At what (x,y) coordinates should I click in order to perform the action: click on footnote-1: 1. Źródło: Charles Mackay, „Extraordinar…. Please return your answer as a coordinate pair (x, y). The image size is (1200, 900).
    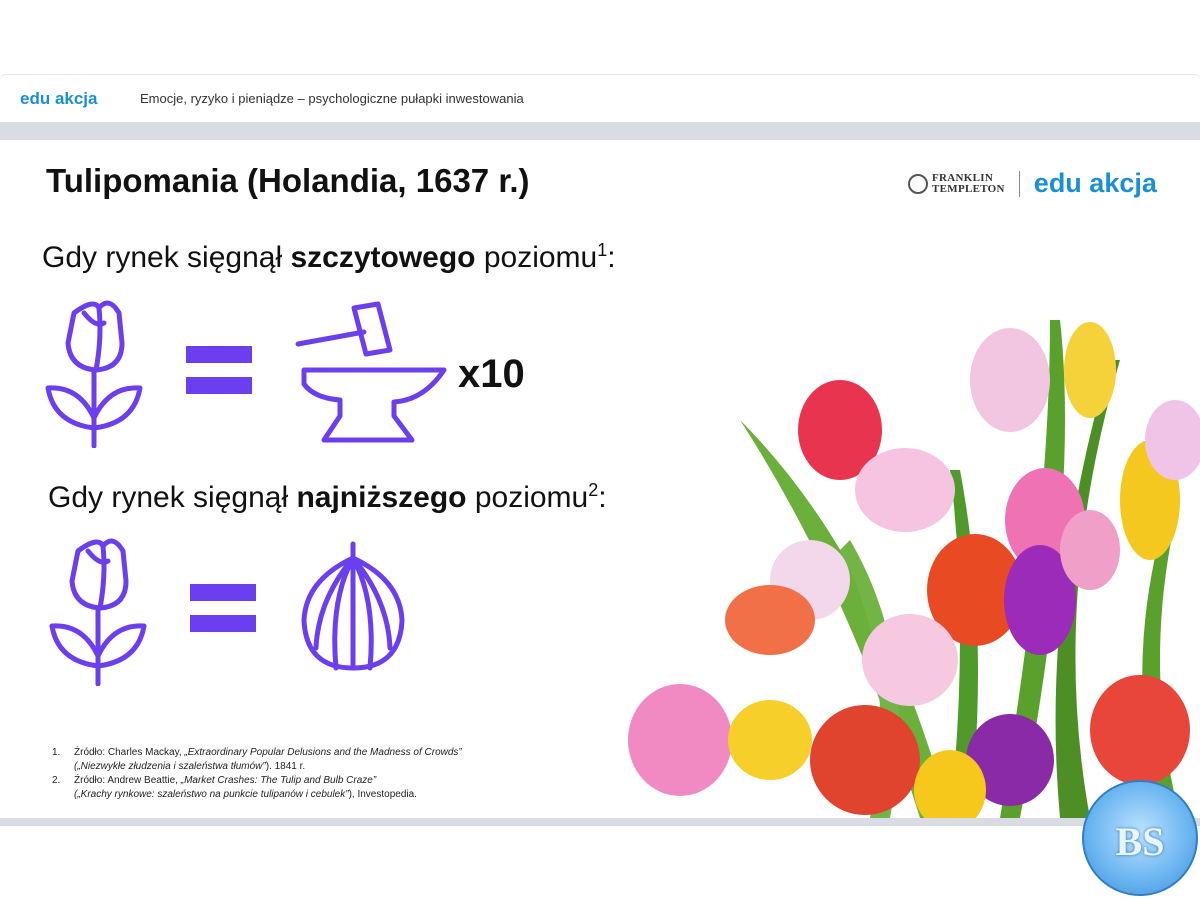
    Looking at the image, I should click on (257, 760).